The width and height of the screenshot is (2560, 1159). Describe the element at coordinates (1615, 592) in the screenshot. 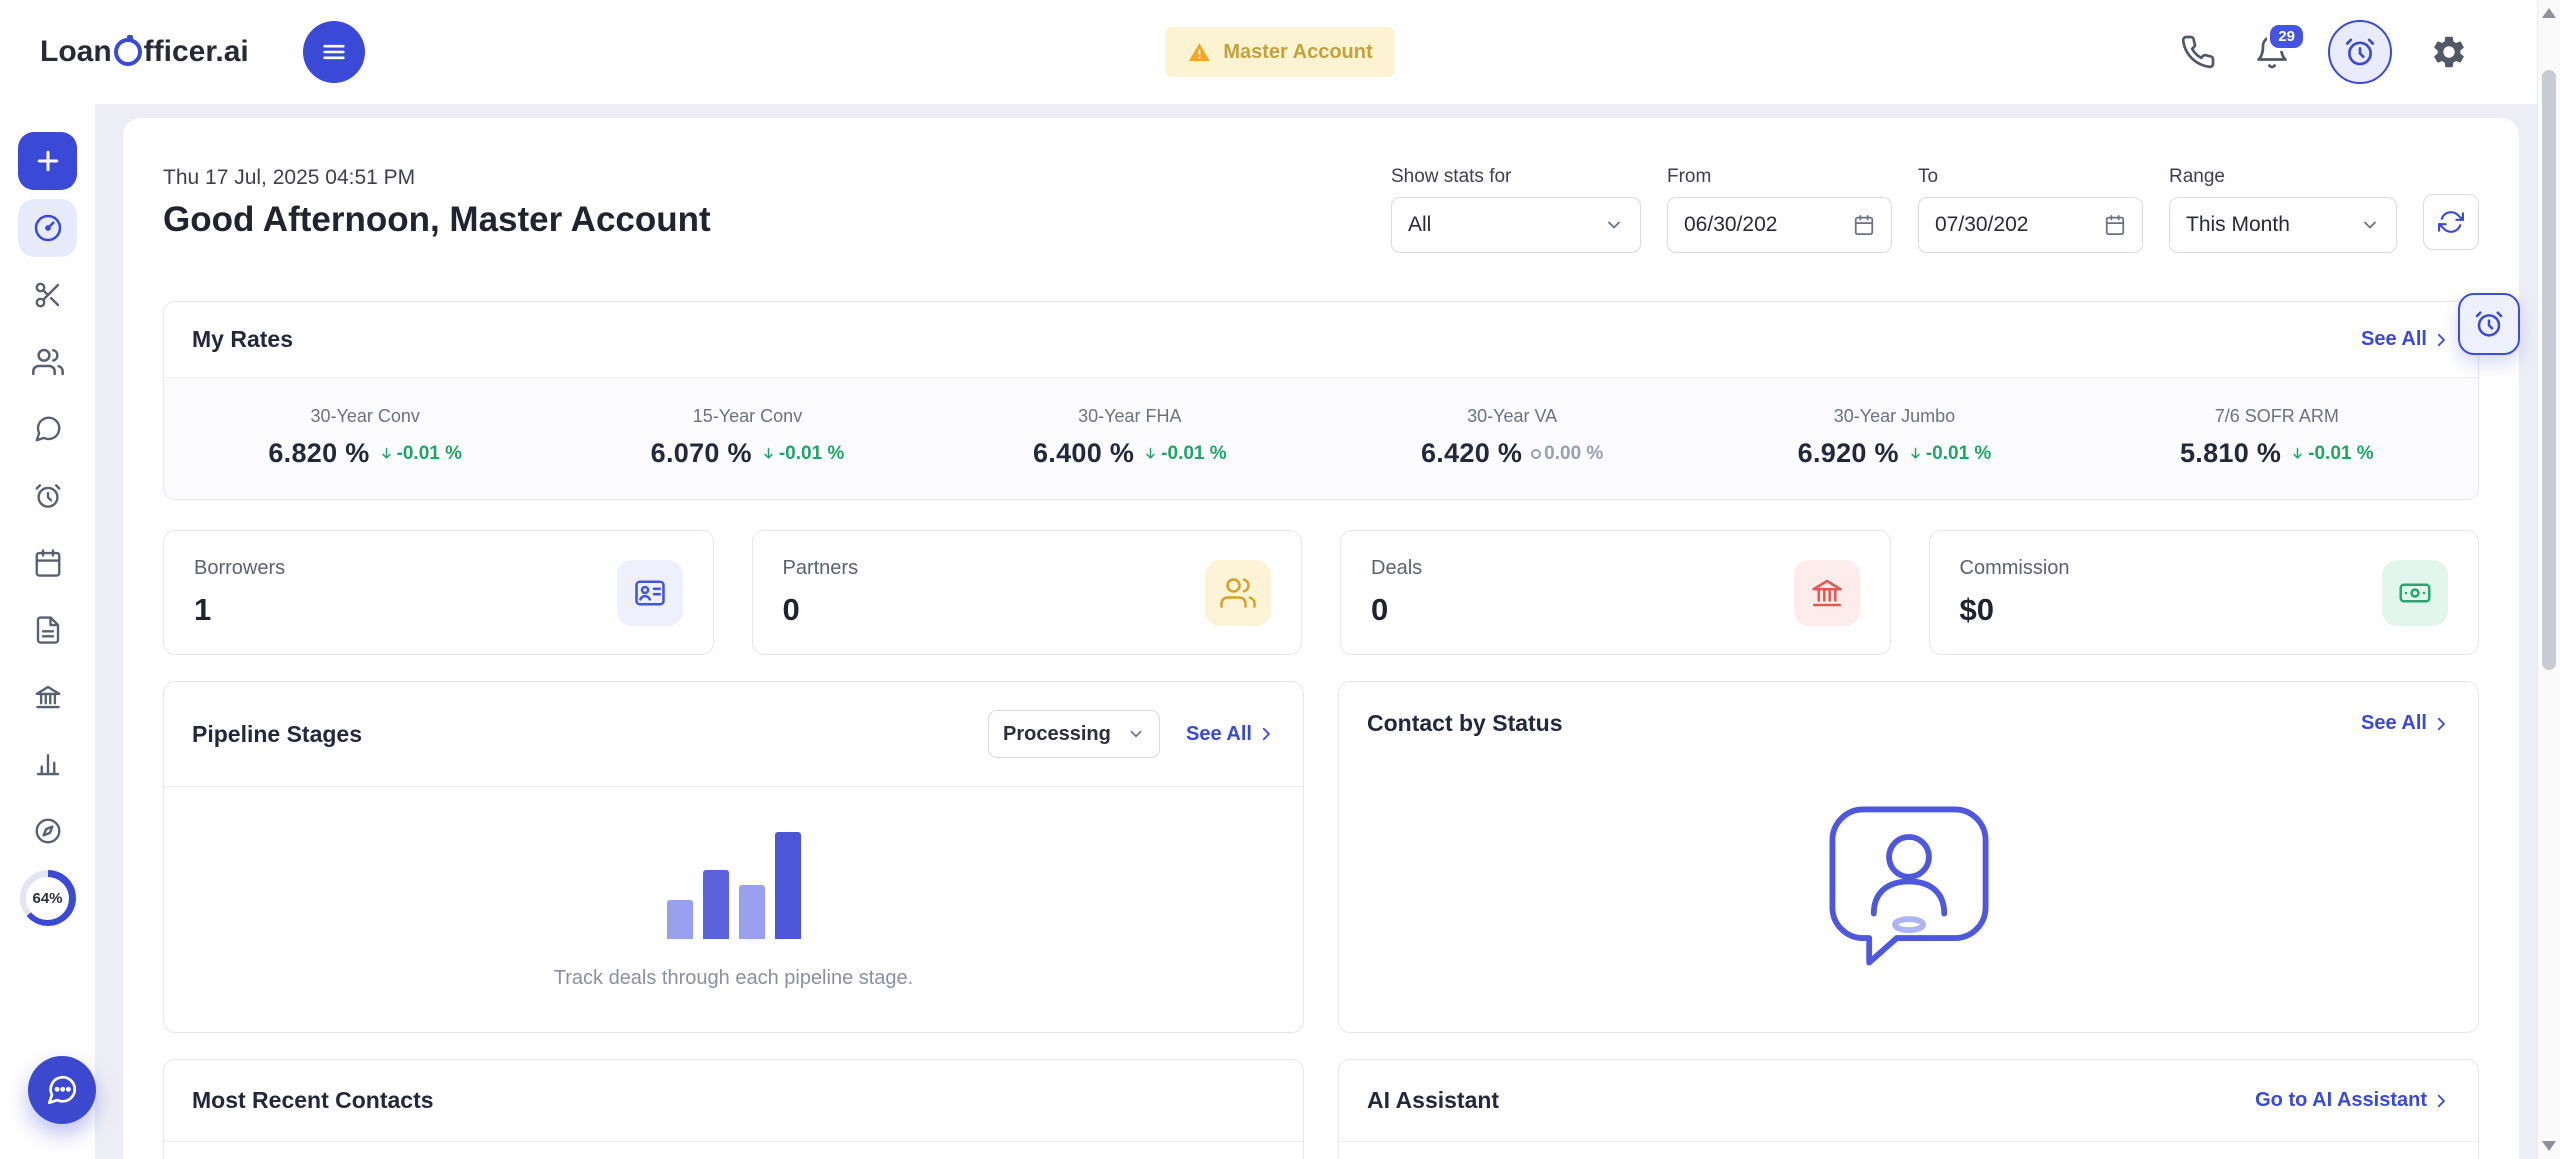

I see `stat-card-deals: Deals 0` at that location.